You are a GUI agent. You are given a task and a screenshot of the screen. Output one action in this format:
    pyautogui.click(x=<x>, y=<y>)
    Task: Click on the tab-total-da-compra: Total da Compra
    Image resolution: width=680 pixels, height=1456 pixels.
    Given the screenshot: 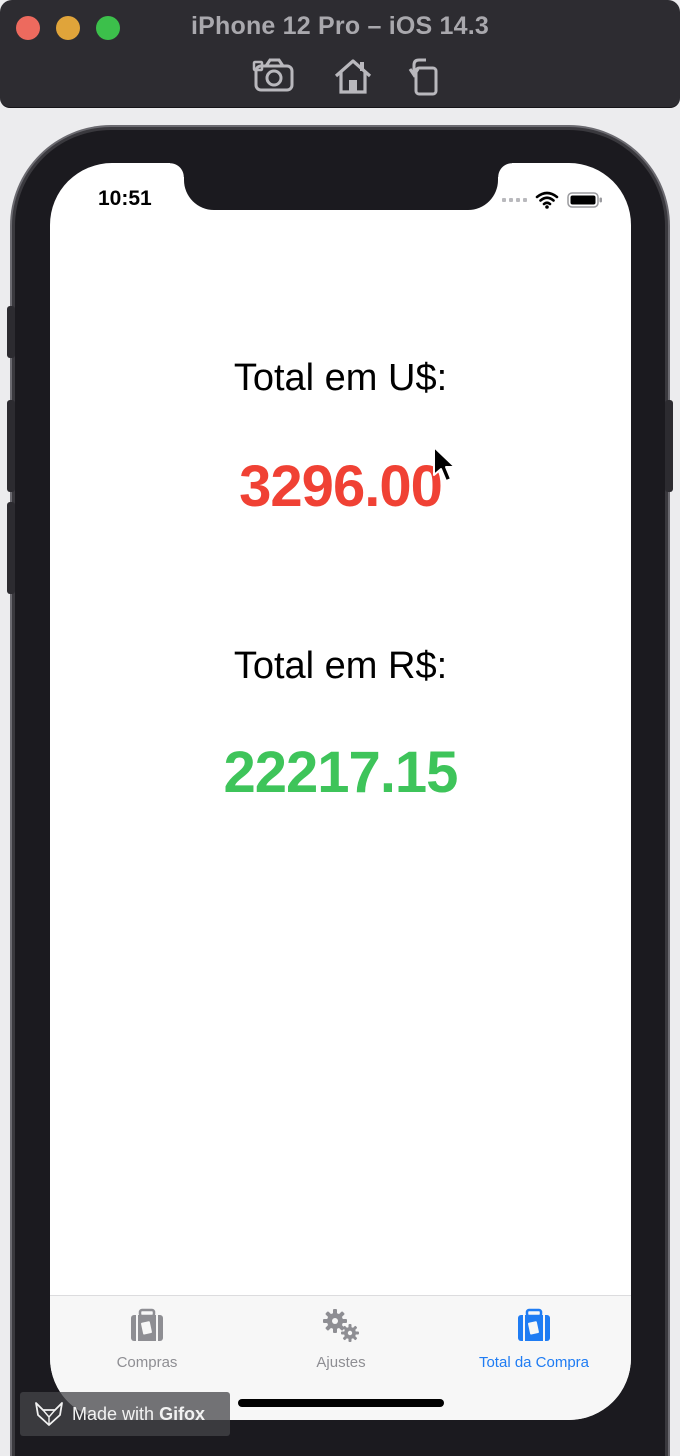 What is the action you would take?
    pyautogui.click(x=534, y=1343)
    